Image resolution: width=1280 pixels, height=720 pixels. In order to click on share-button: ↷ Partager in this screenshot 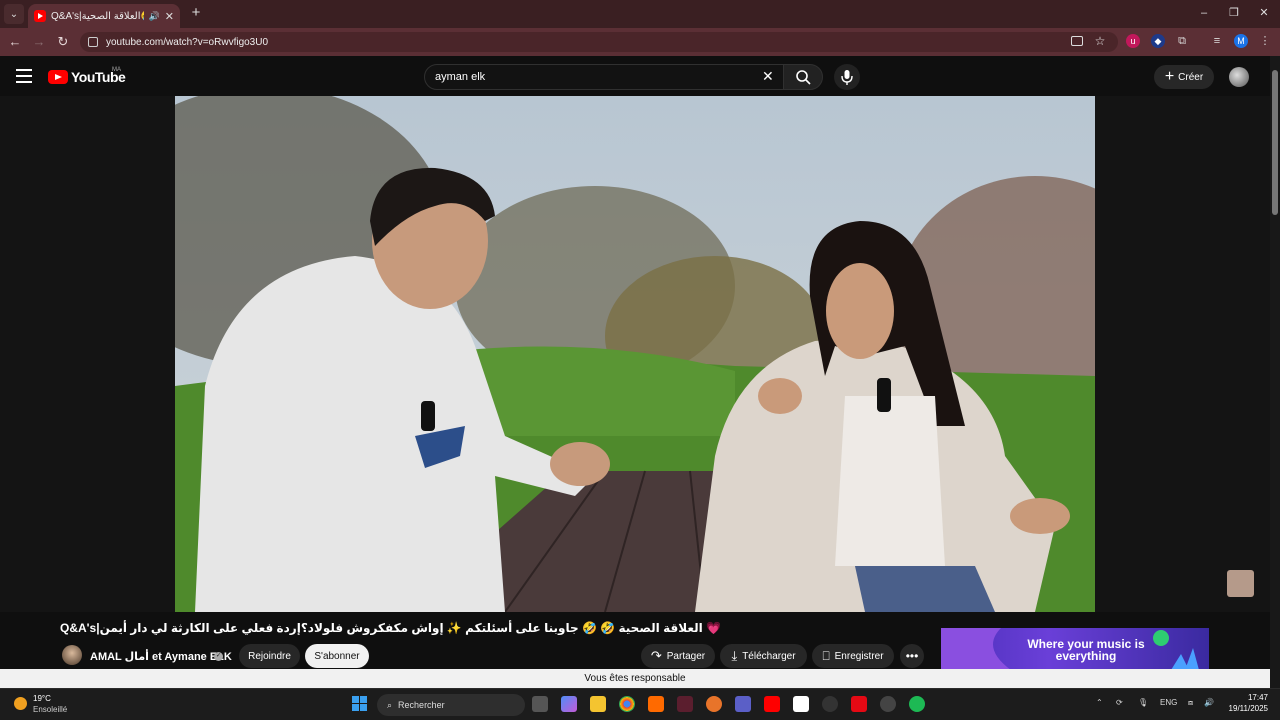, I will do `click(678, 656)`.